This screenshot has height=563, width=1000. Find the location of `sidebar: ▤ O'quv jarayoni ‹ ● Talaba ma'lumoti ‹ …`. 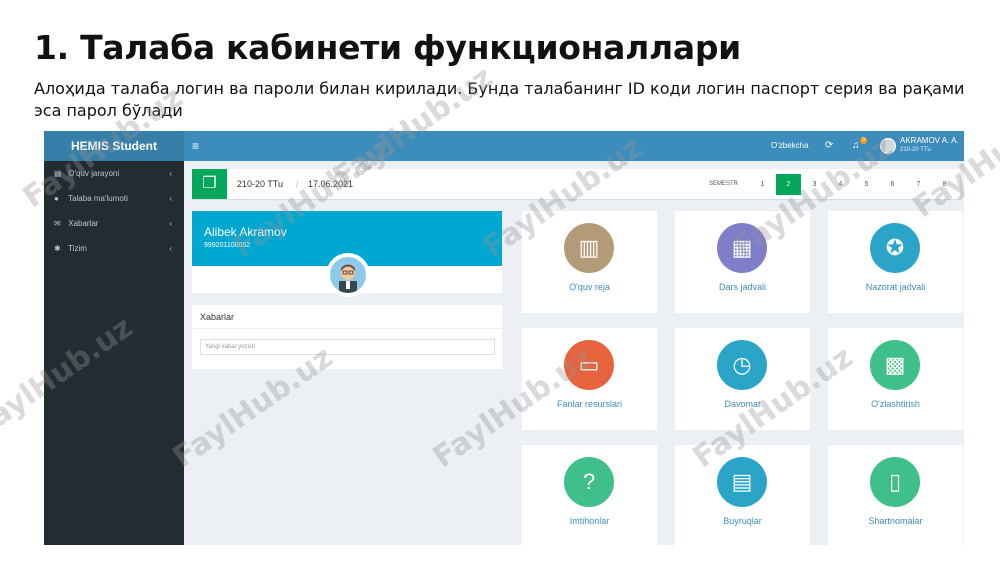

sidebar: ▤ O'quv jarayoni ‹ ● Talaba ma'lumoti ‹ … is located at coordinates (114, 353).